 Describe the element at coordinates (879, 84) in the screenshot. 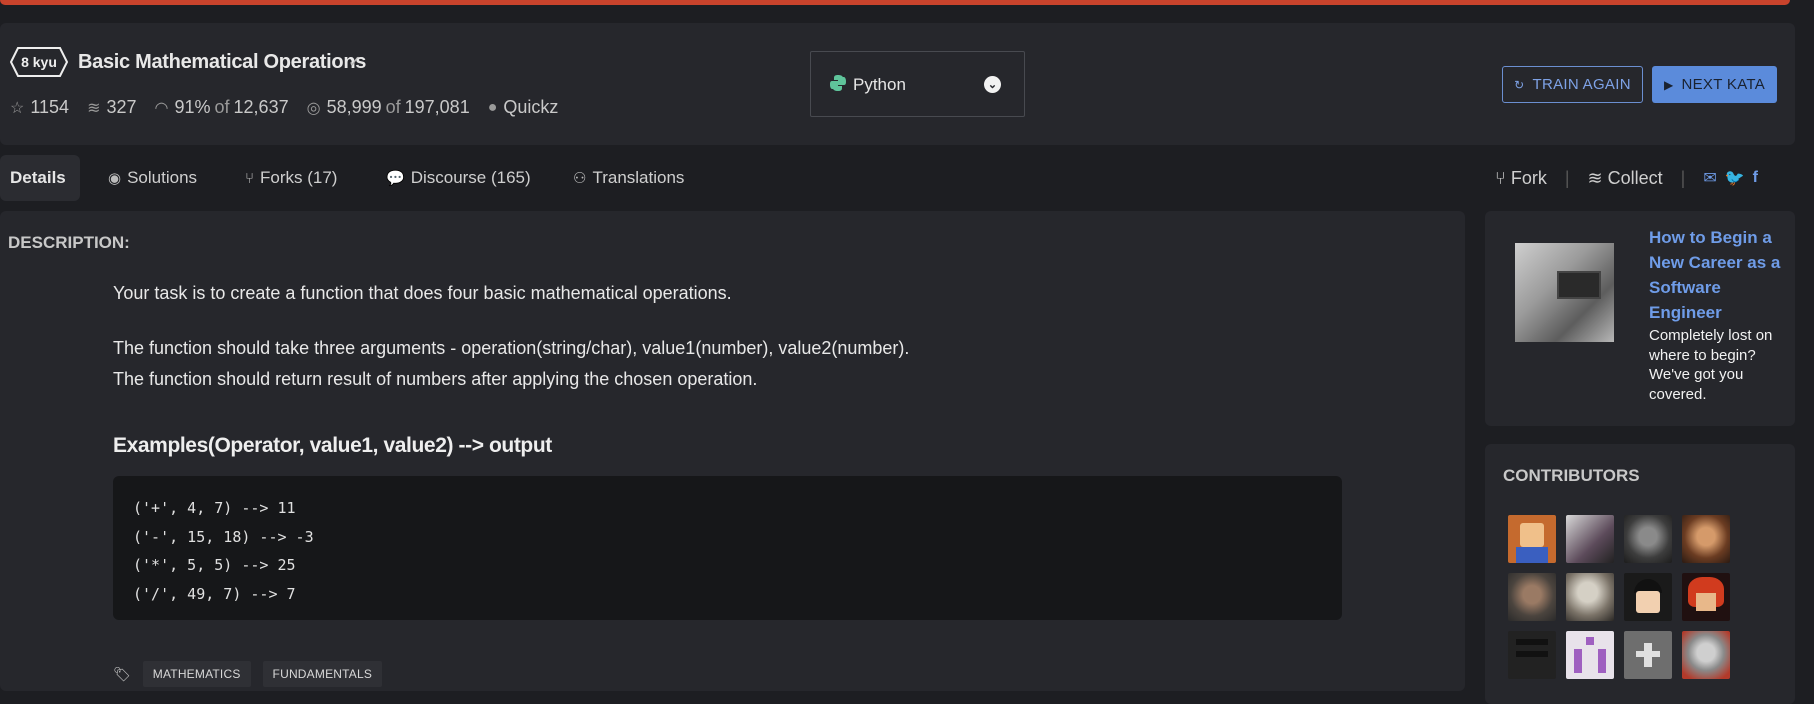

I see `language-name: Python` at that location.